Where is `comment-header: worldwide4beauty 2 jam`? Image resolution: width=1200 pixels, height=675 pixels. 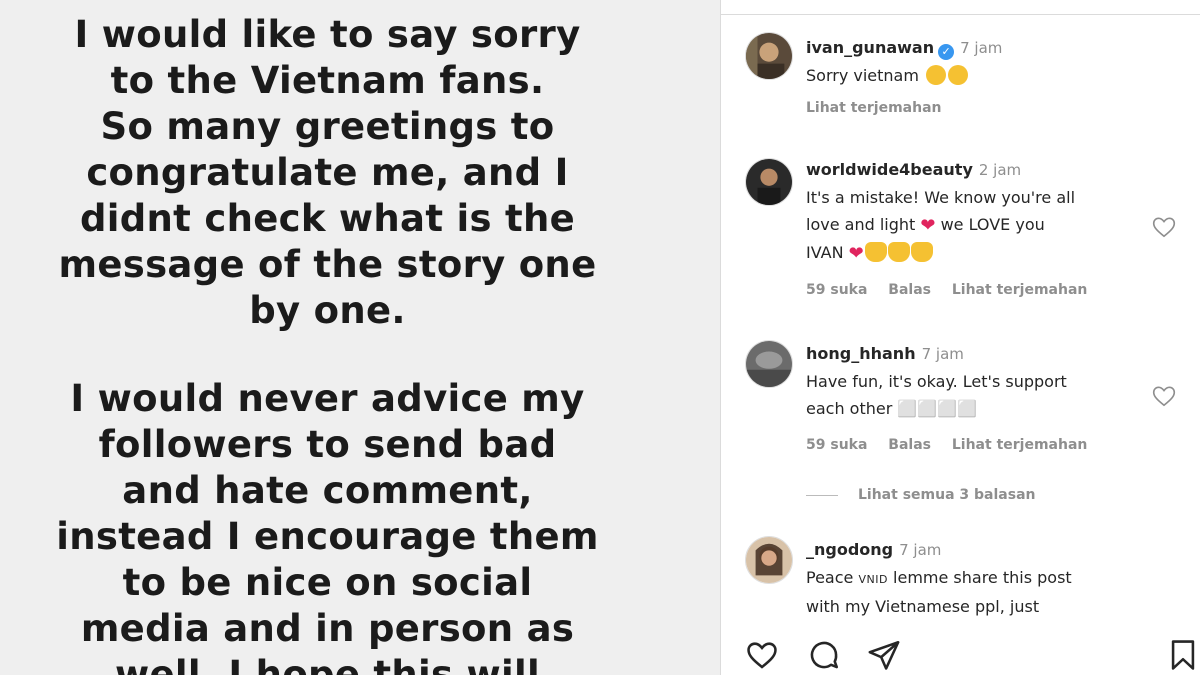 comment-header: worldwide4beauty 2 jam is located at coordinates (971, 170).